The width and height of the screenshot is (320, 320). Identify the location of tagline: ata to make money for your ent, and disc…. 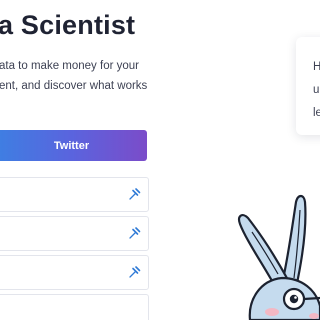
(74, 76).